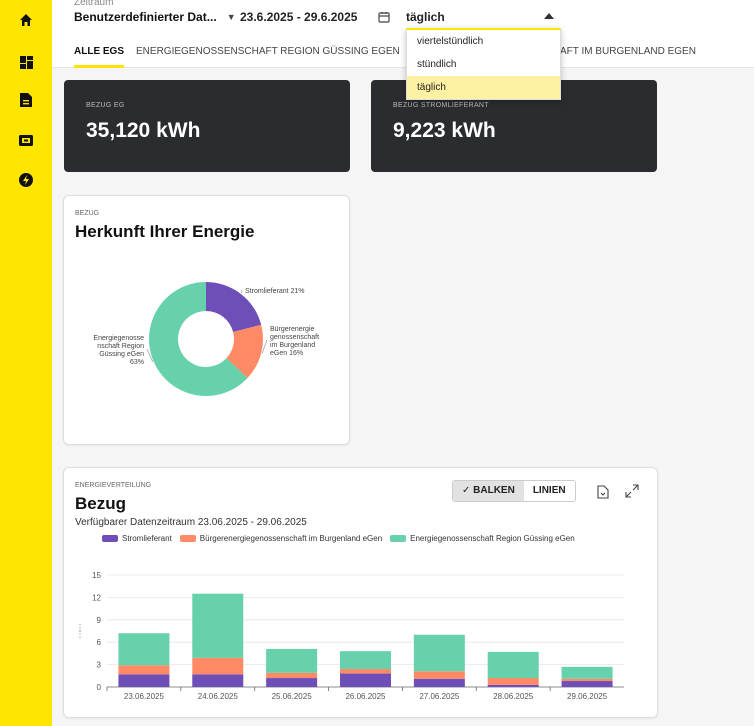  What do you see at coordinates (439, 696) in the screenshot?
I see `x-tick-label: 27.06.2025` at bounding box center [439, 696].